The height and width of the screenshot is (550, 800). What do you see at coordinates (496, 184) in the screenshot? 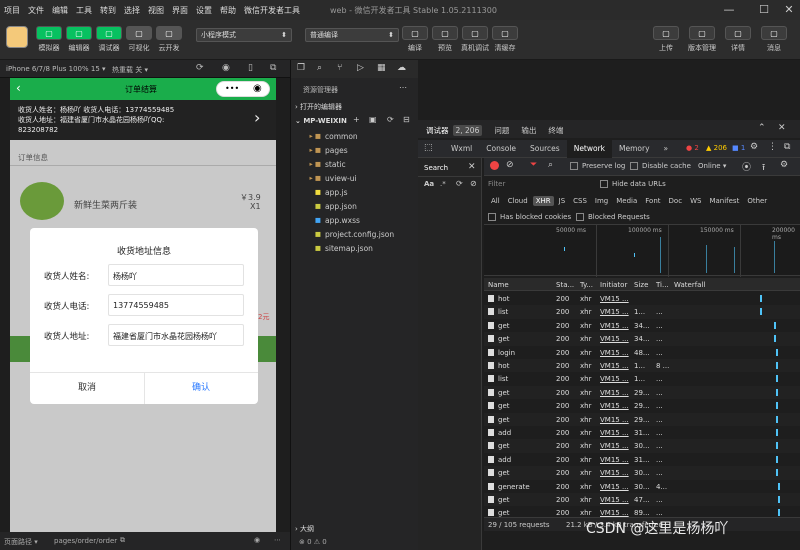
I see `filter-input: Filter` at bounding box center [496, 184].